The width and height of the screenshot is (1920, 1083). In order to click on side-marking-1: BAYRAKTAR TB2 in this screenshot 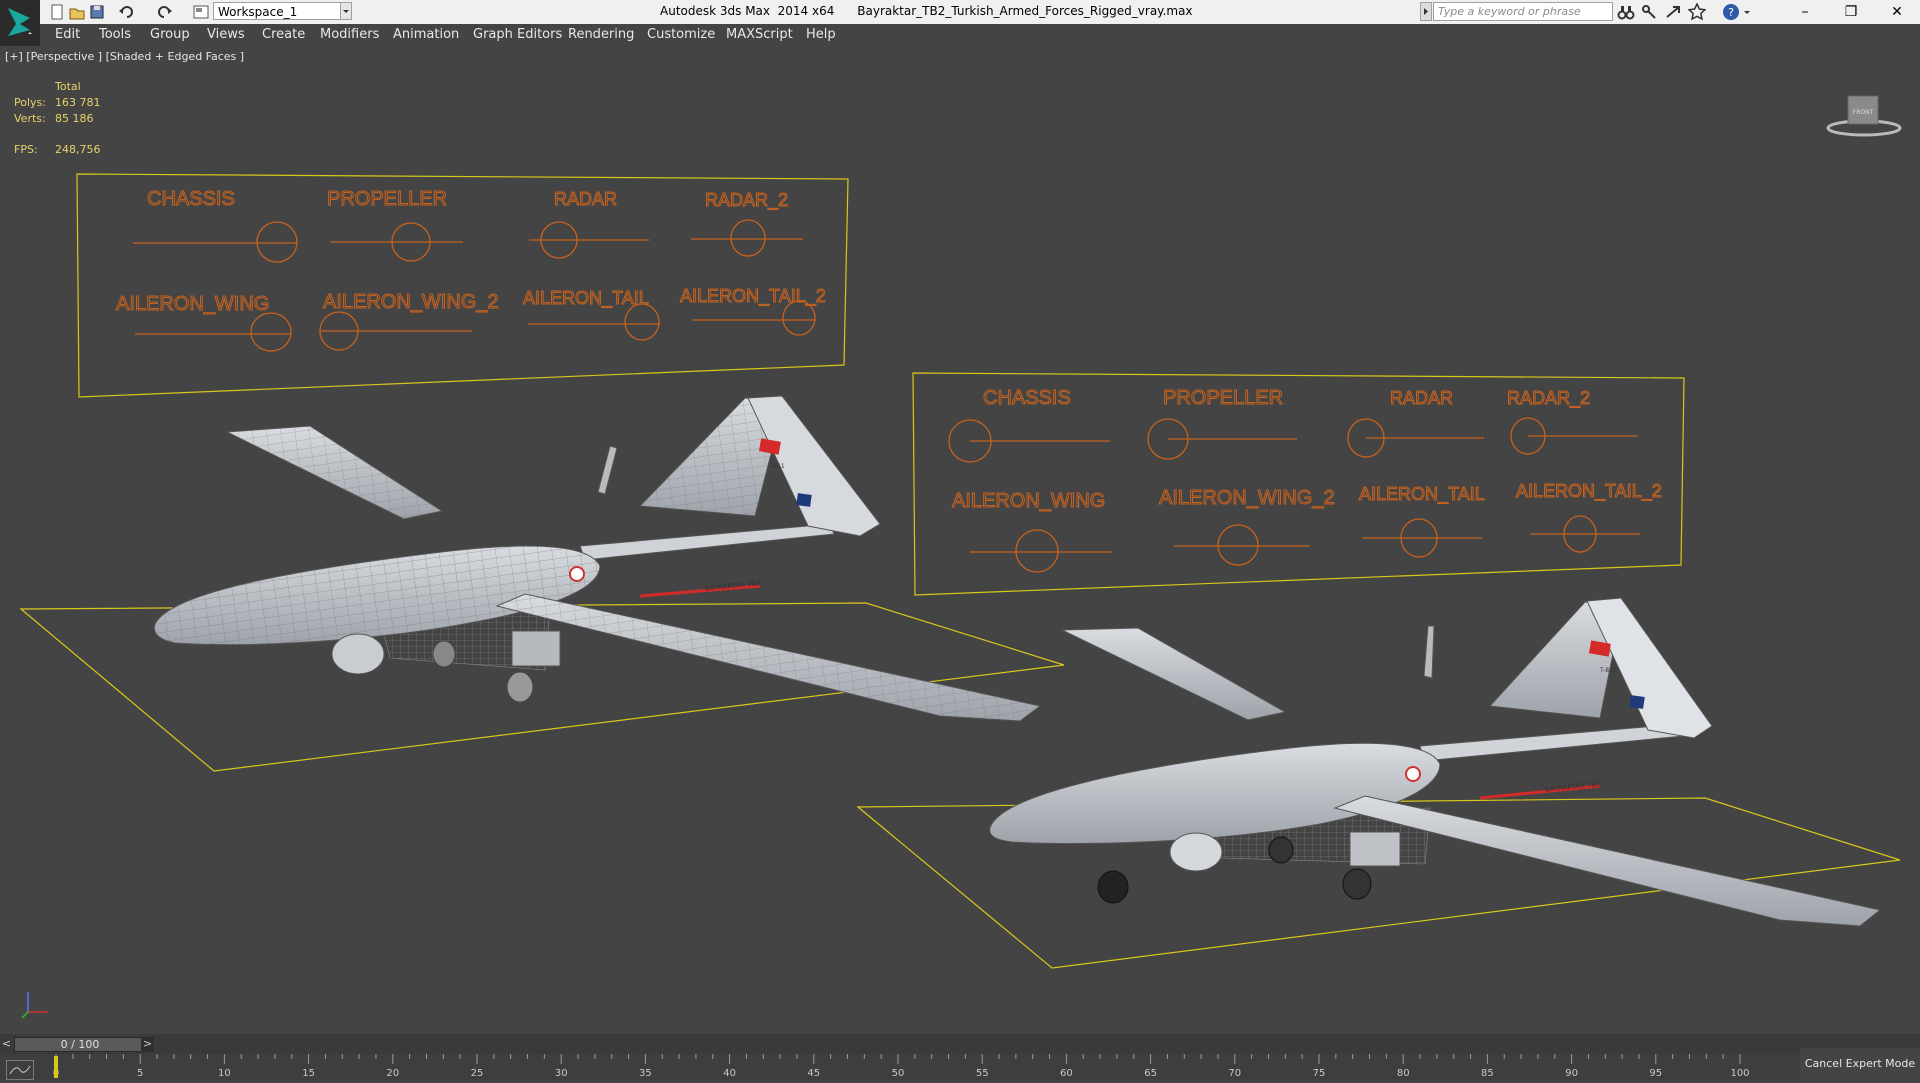, I will do `click(732, 586)`.